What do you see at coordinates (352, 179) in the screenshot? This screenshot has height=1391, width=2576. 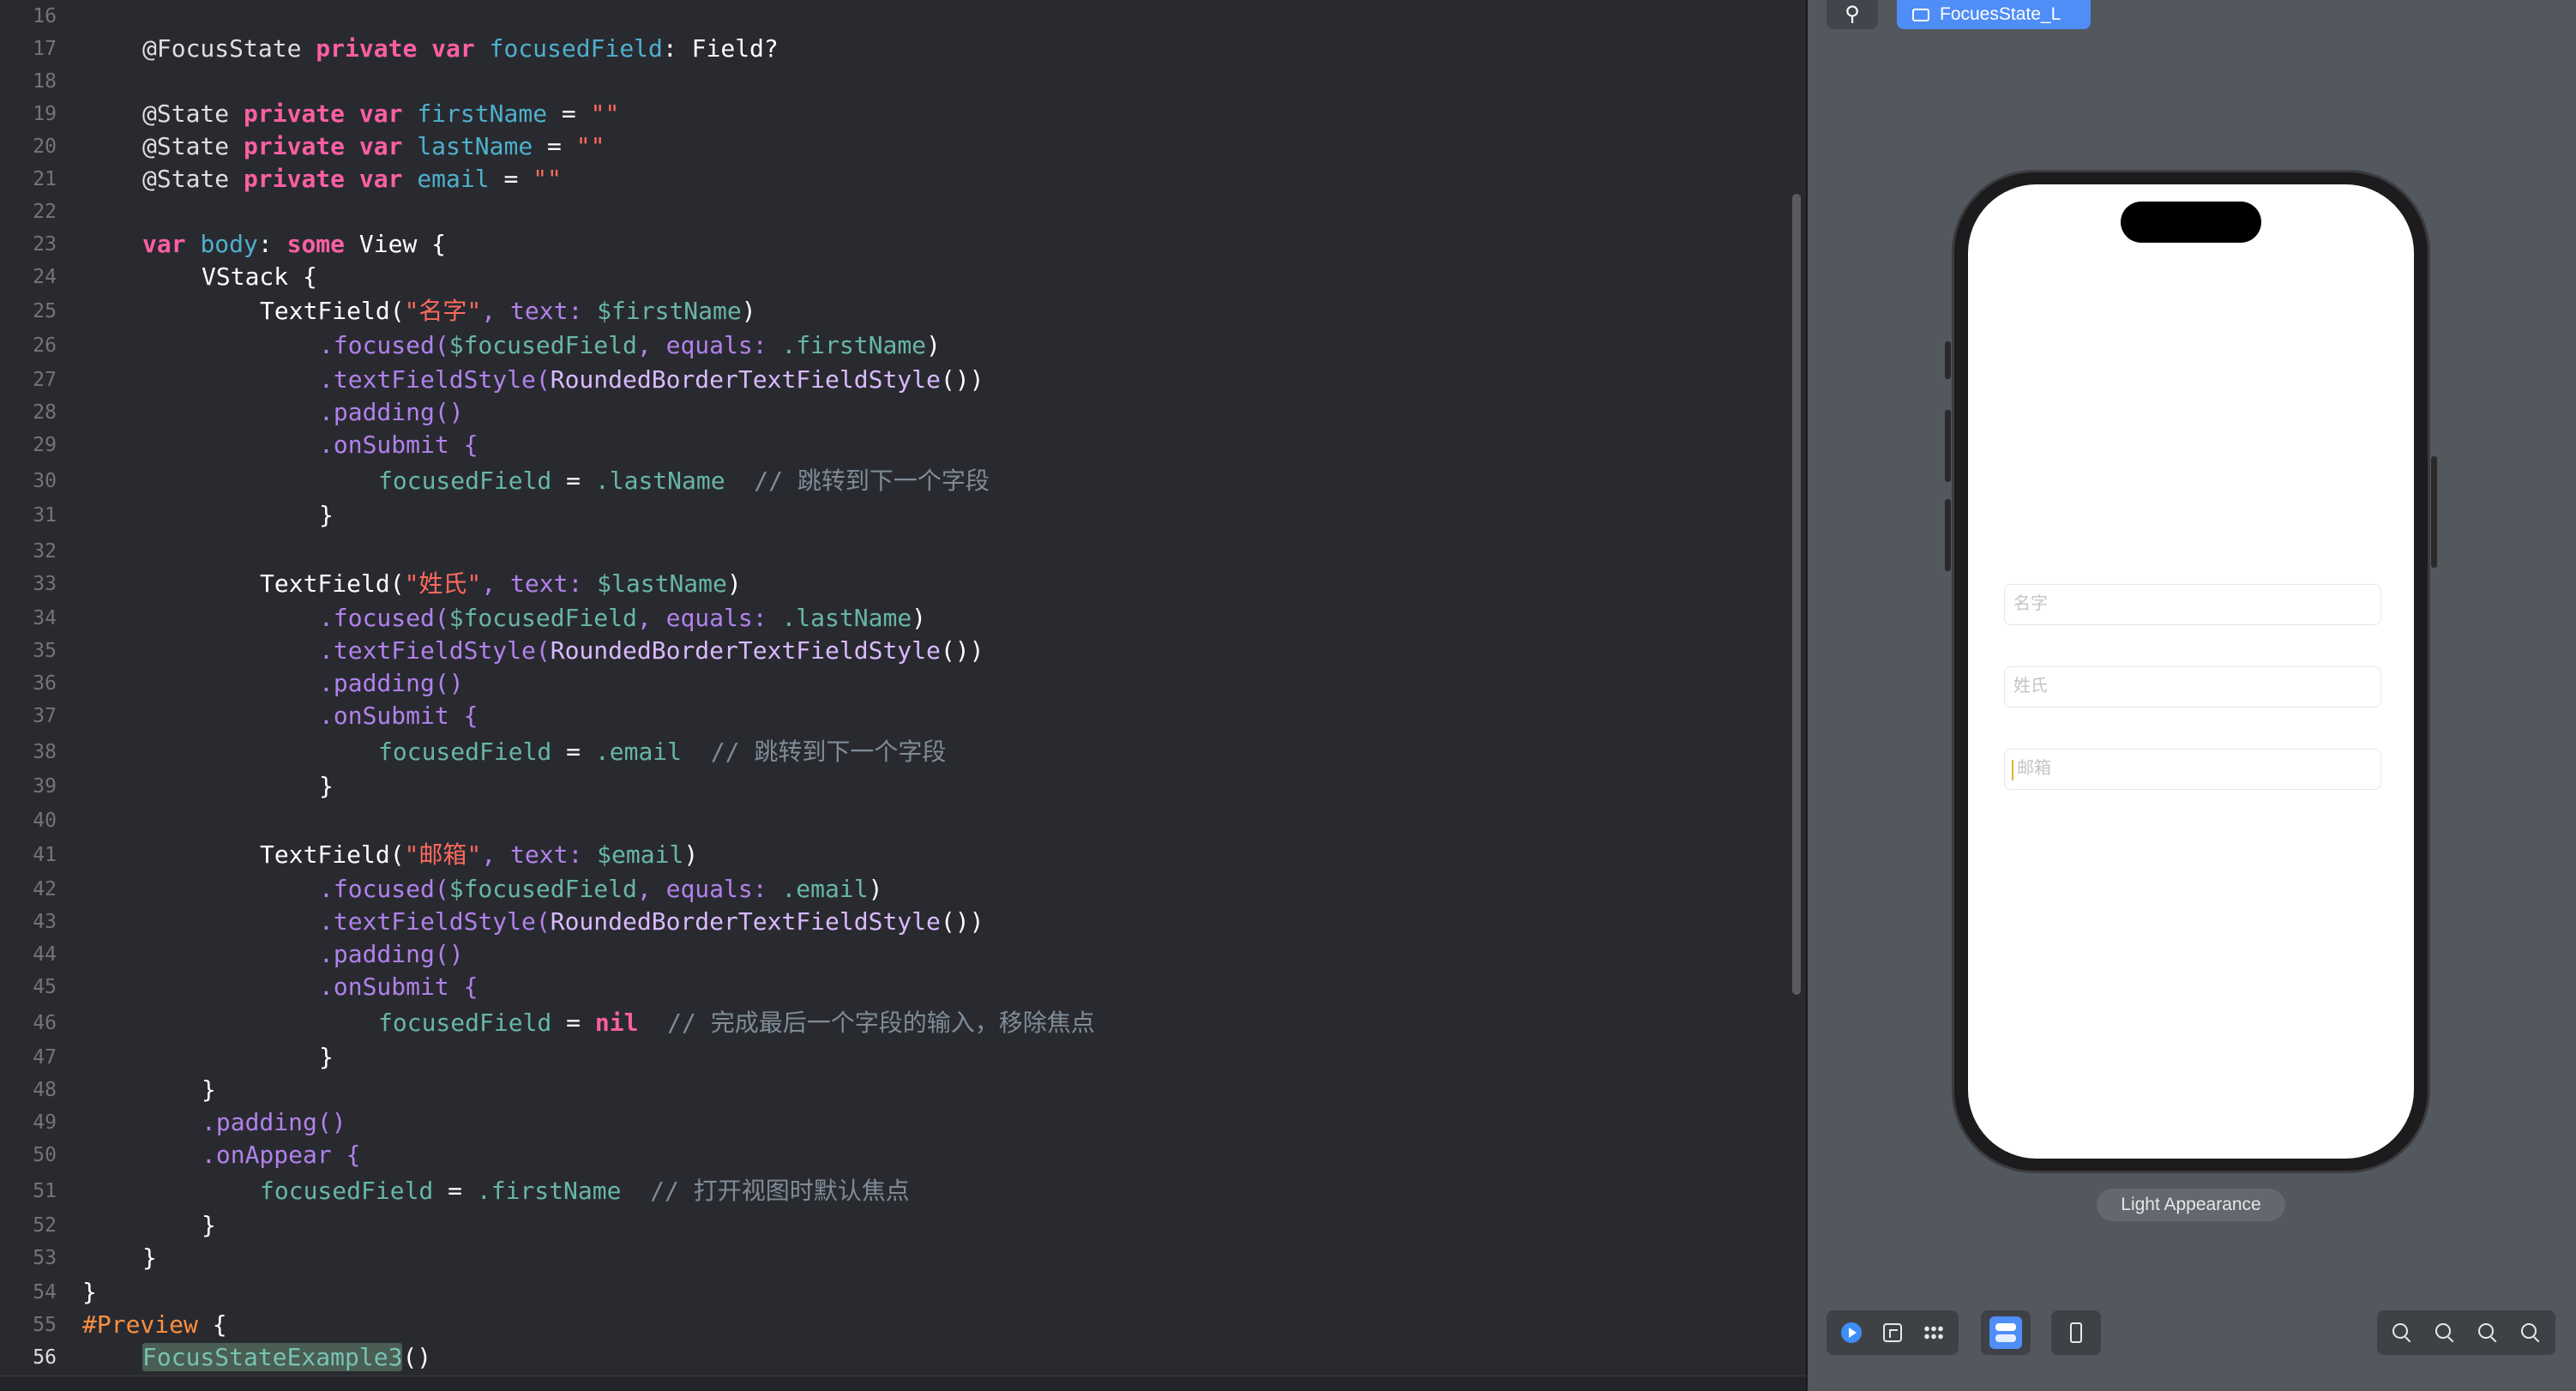 I see `code-line-21: @State private var email = ""` at bounding box center [352, 179].